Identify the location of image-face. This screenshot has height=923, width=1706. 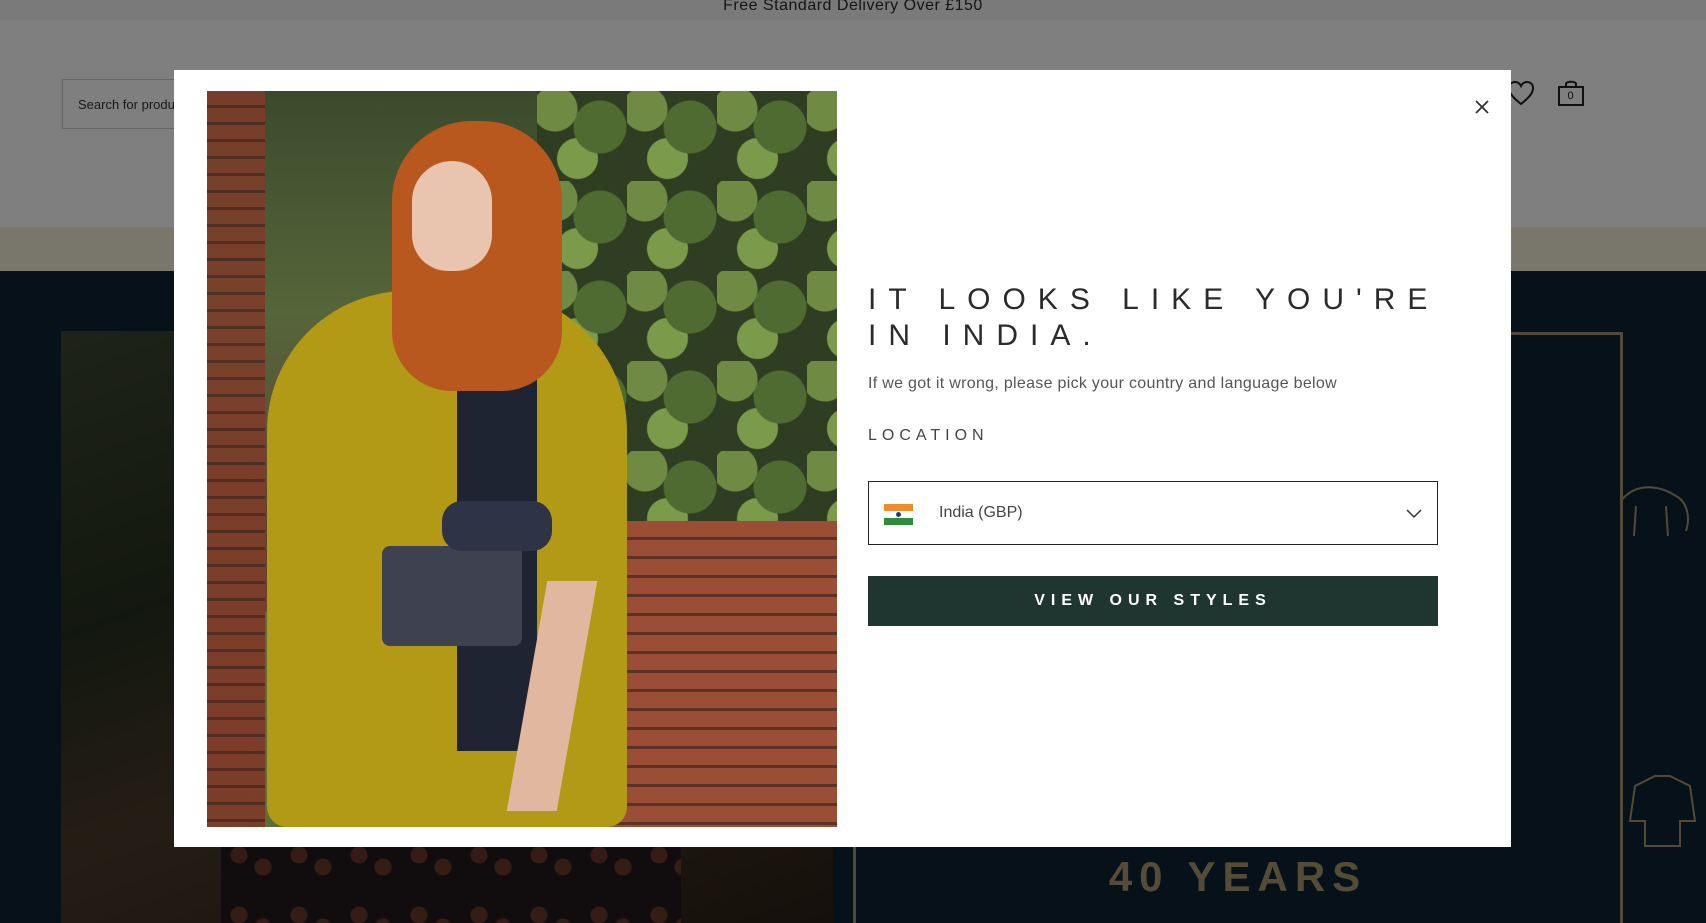
(452, 216).